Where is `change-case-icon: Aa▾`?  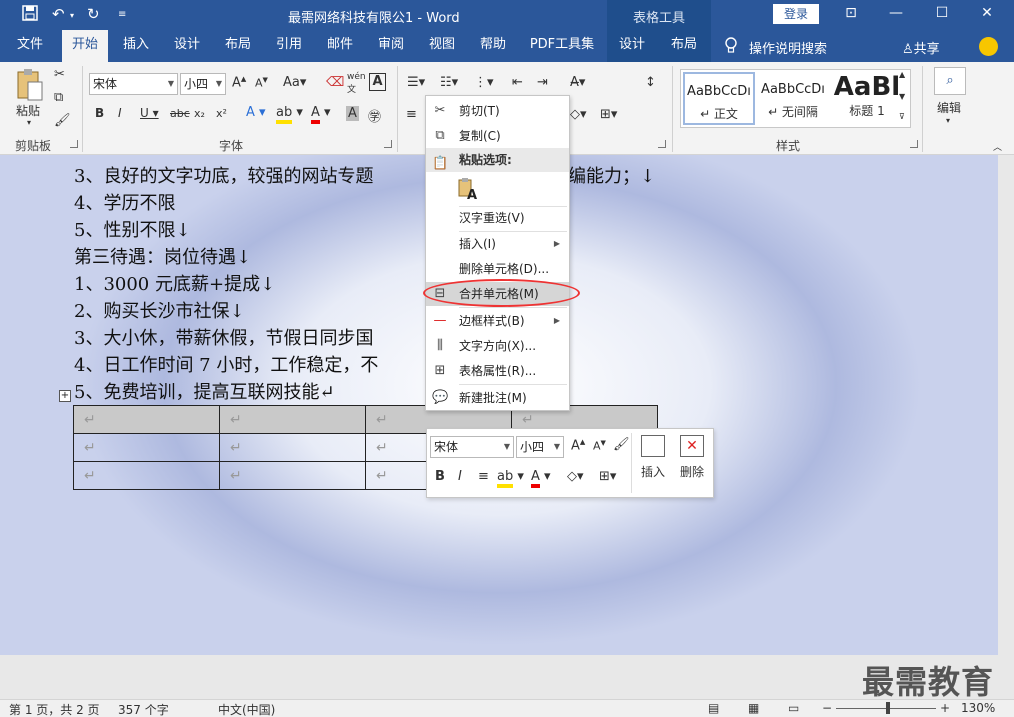
change-case-icon: Aa▾ is located at coordinates (294, 82).